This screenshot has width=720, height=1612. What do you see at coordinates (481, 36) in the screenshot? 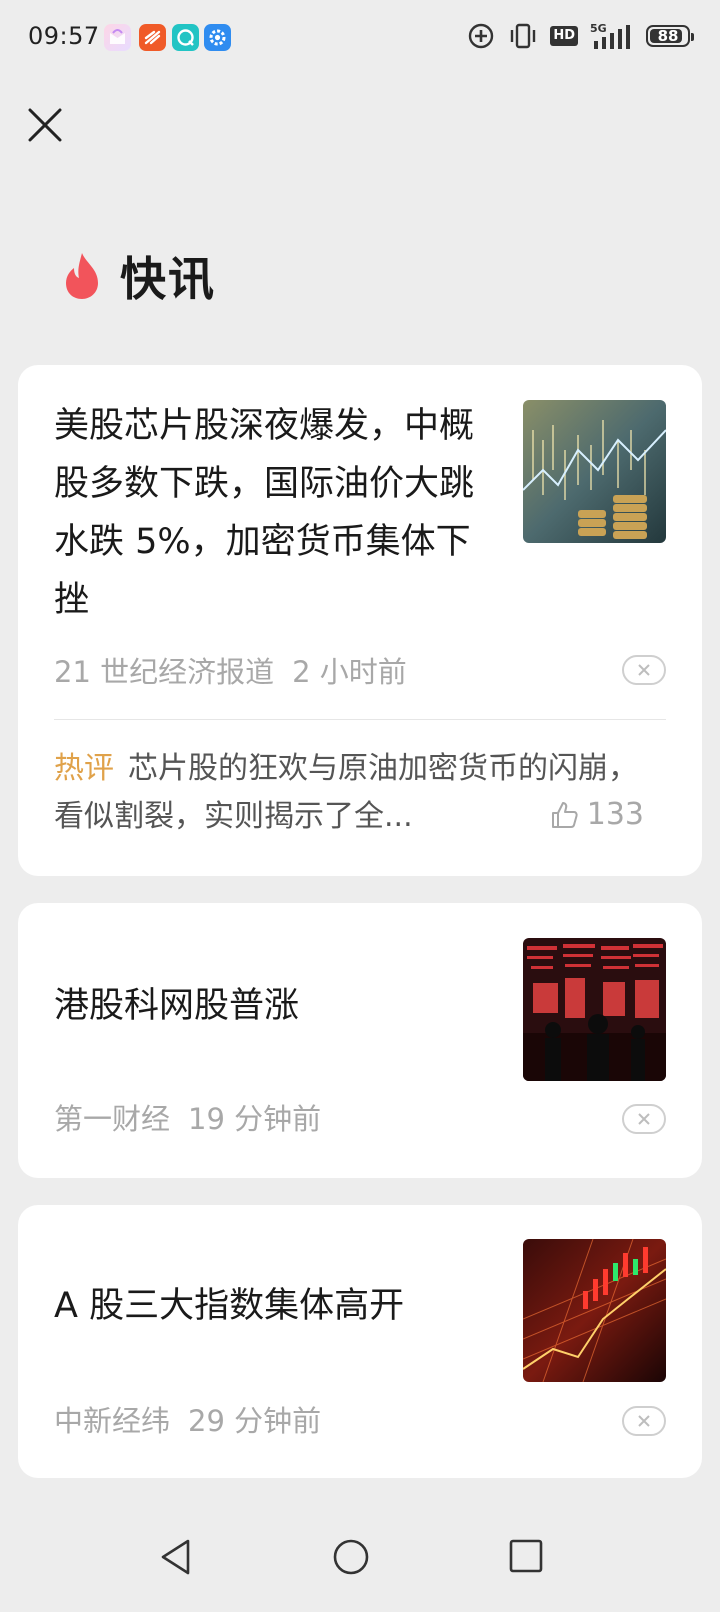
I see `data-saver-icon` at bounding box center [481, 36].